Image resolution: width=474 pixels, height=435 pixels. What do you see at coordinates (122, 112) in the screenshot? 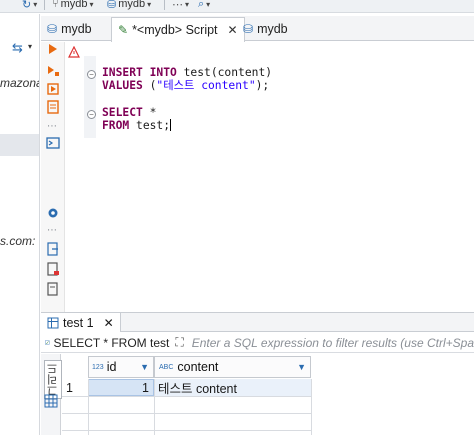
I see `sql-keyword: SELECT` at bounding box center [122, 112].